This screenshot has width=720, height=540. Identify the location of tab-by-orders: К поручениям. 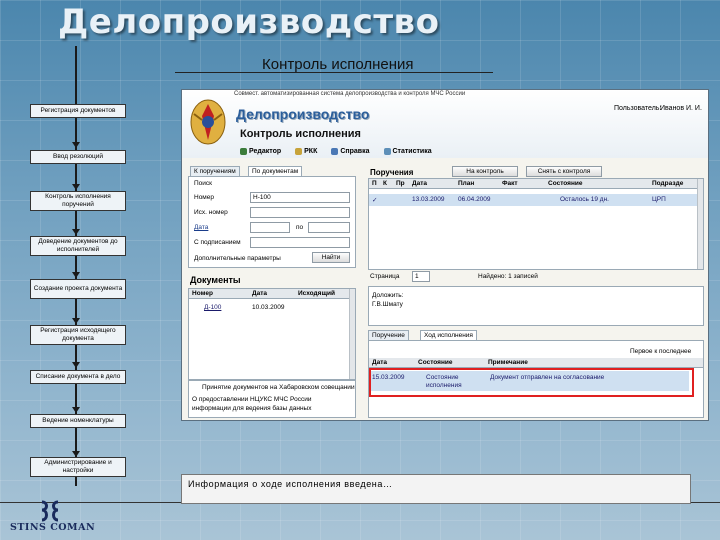
(215, 171).